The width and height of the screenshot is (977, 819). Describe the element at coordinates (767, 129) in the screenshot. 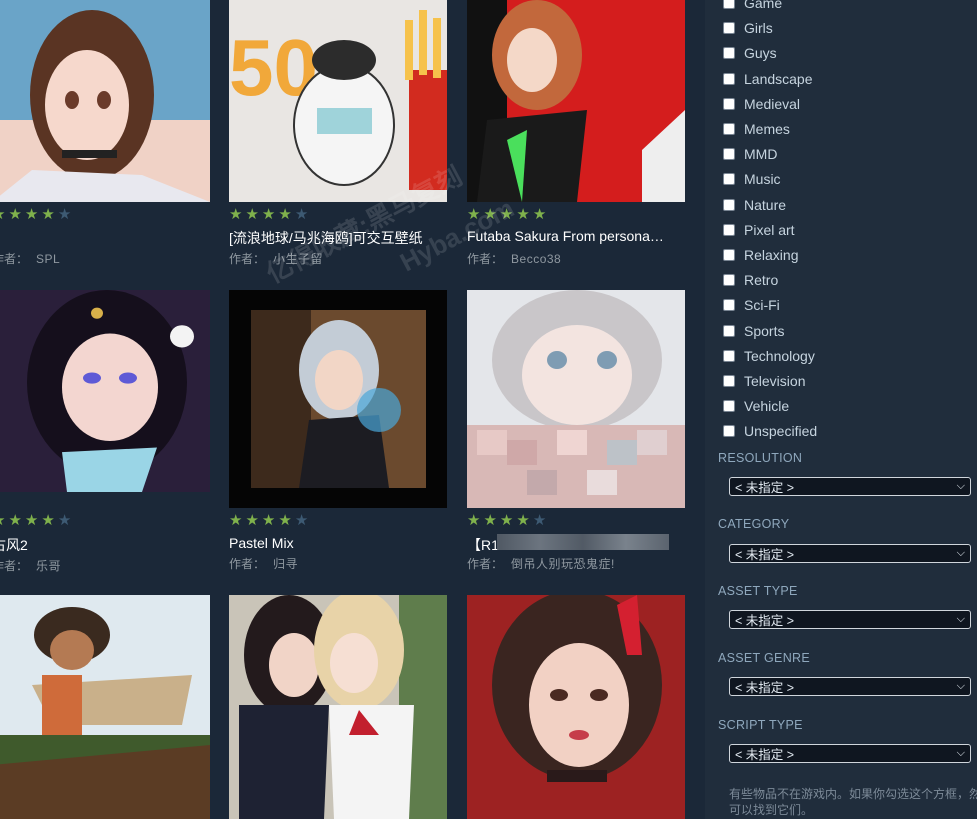

I see `tag-label: Memes` at that location.